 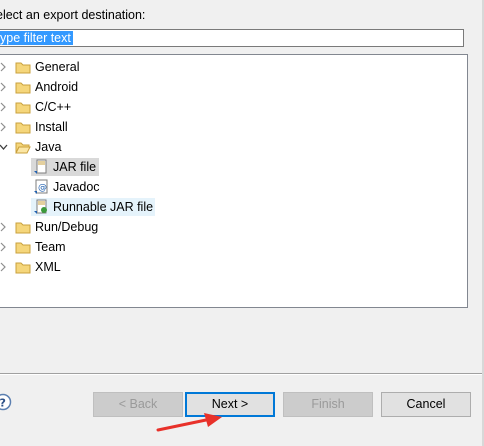 I want to click on annotation-arrow, so click(x=189, y=422).